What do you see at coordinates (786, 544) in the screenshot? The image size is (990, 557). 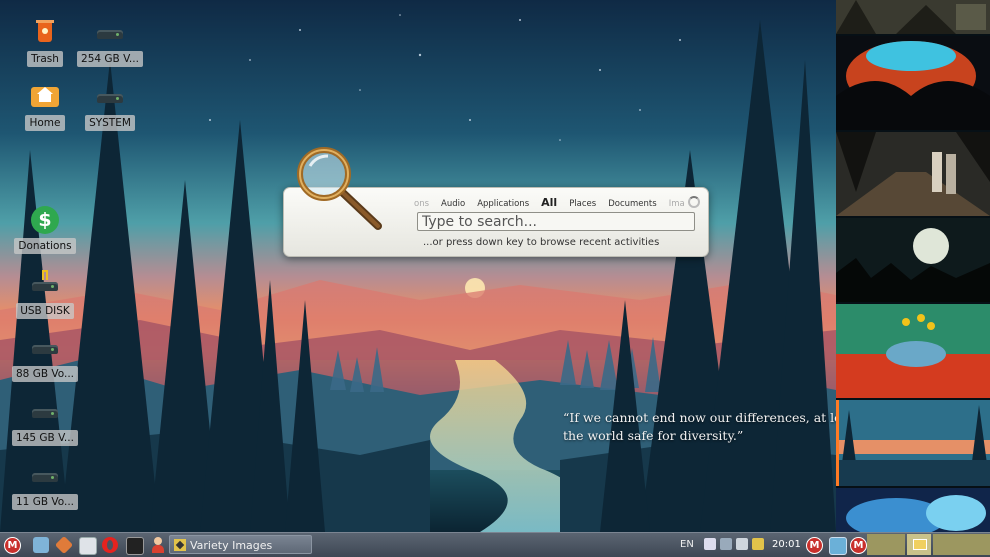 I see `clock: 20:01` at bounding box center [786, 544].